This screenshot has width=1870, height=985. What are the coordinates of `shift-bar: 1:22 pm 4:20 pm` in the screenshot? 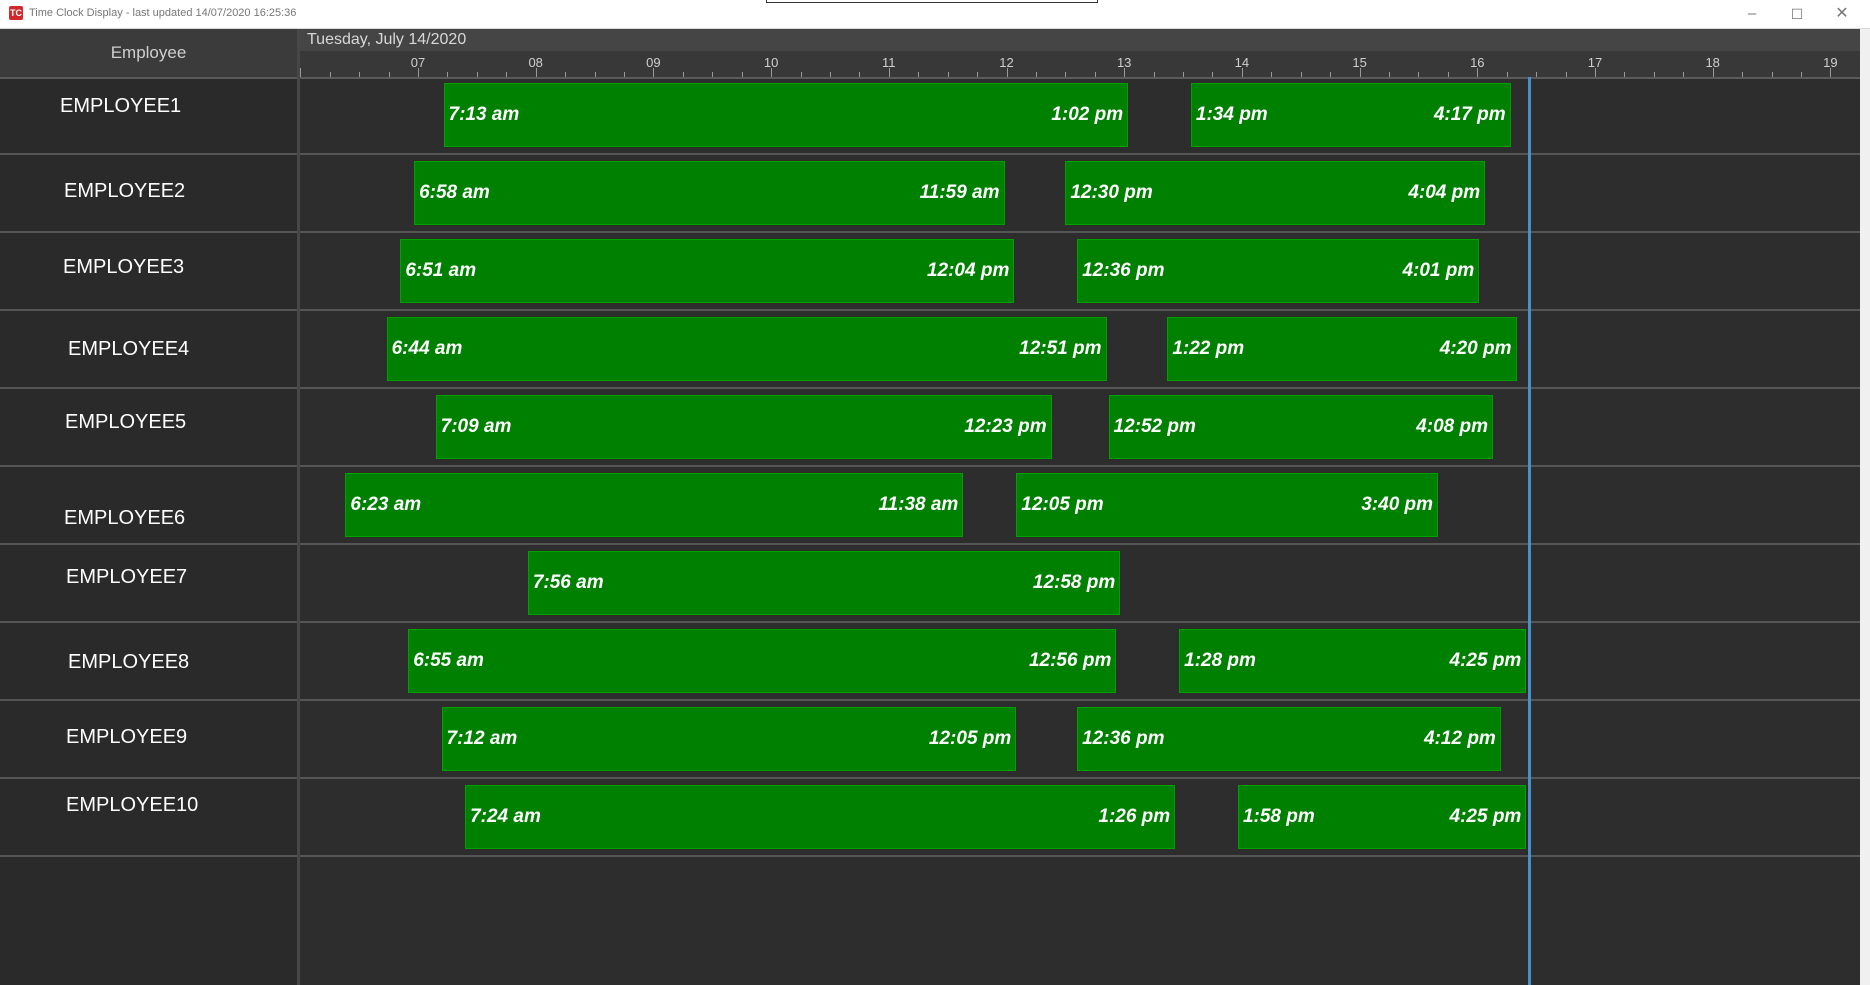 It's located at (1342, 349).